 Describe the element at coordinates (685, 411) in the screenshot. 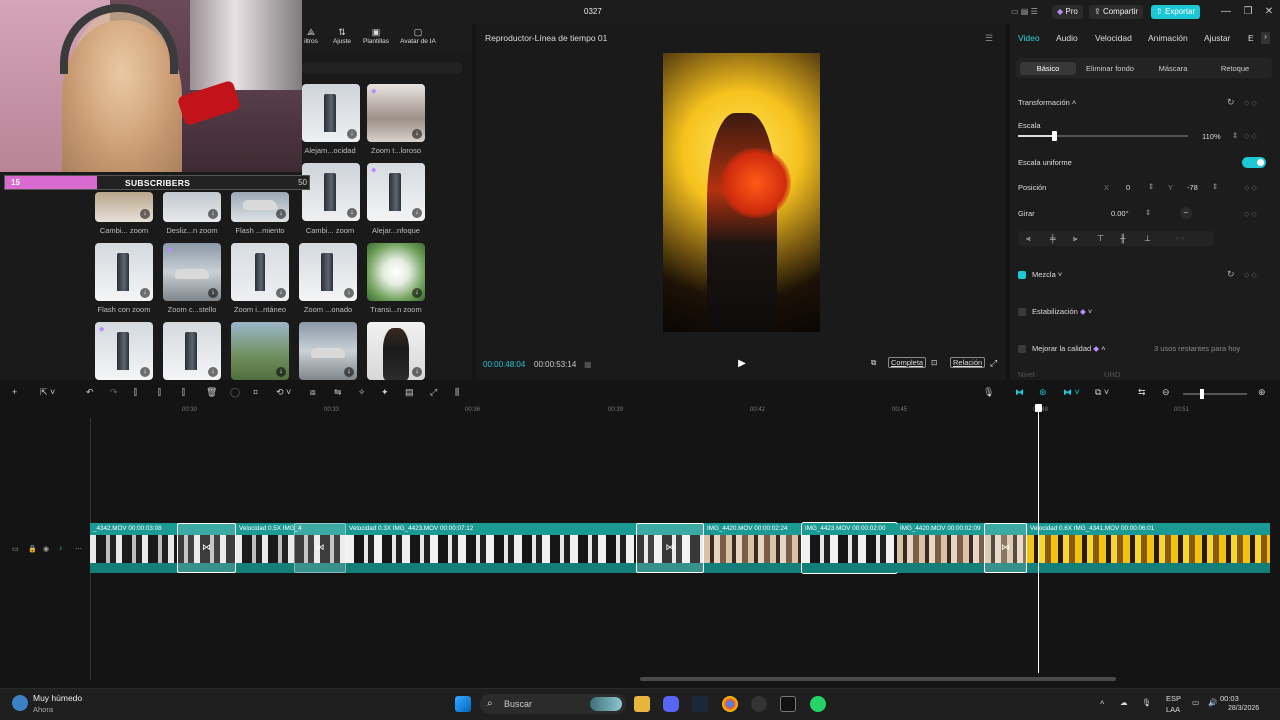

I see `timeline-ruler` at that location.